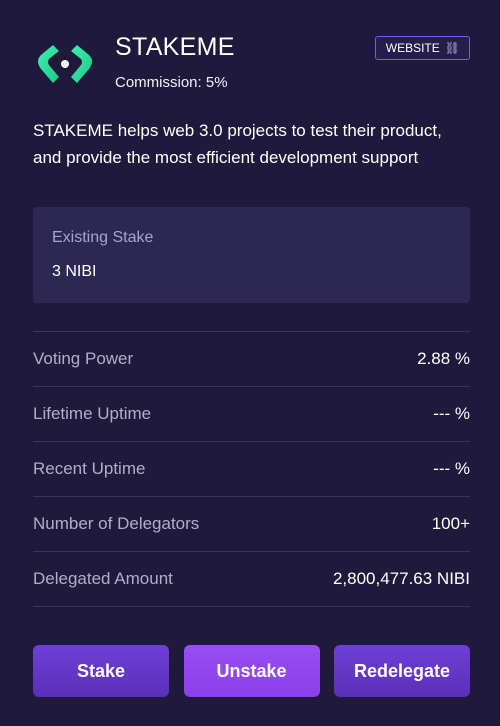  What do you see at coordinates (402, 671) in the screenshot?
I see `redelegate-button: Redelegate` at bounding box center [402, 671].